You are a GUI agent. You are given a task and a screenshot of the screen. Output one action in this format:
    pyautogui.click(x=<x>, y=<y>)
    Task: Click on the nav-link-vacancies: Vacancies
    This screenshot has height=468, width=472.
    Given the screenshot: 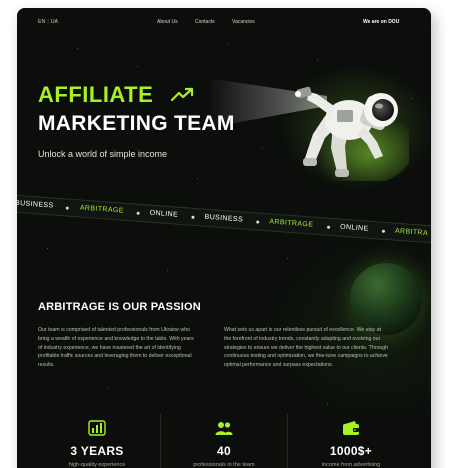 What is the action you would take?
    pyautogui.click(x=243, y=22)
    